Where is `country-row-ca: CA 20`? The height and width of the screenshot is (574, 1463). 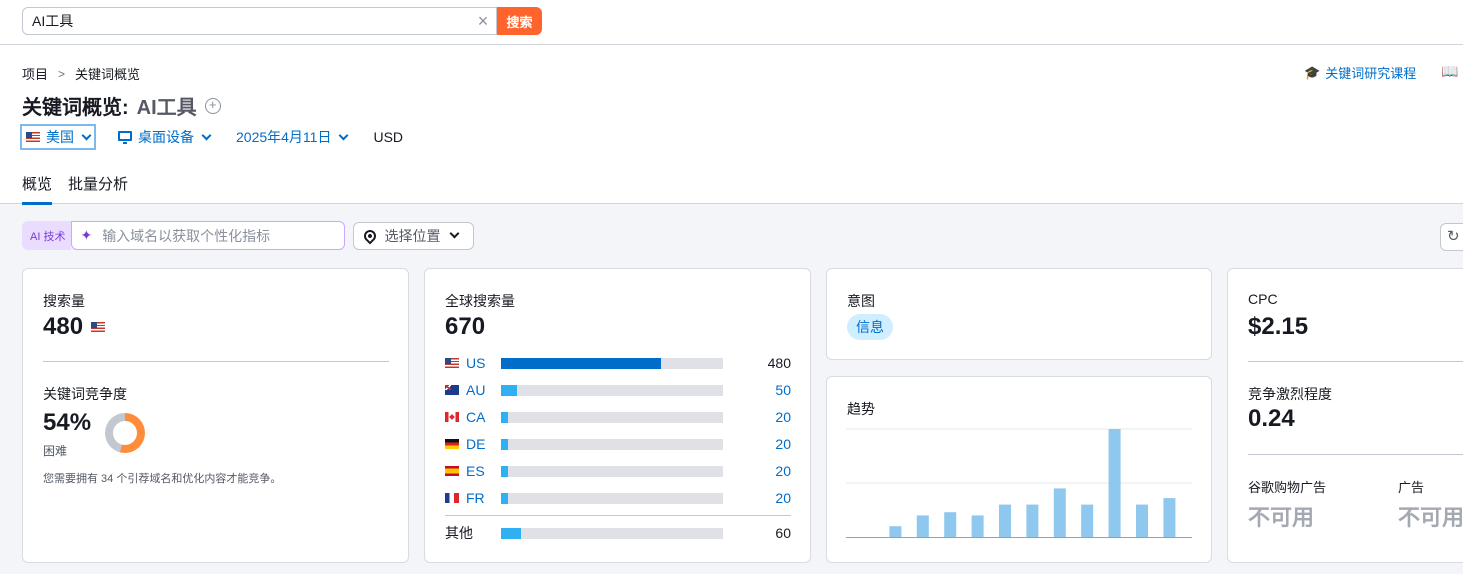 country-row-ca: CA 20 is located at coordinates (618, 417).